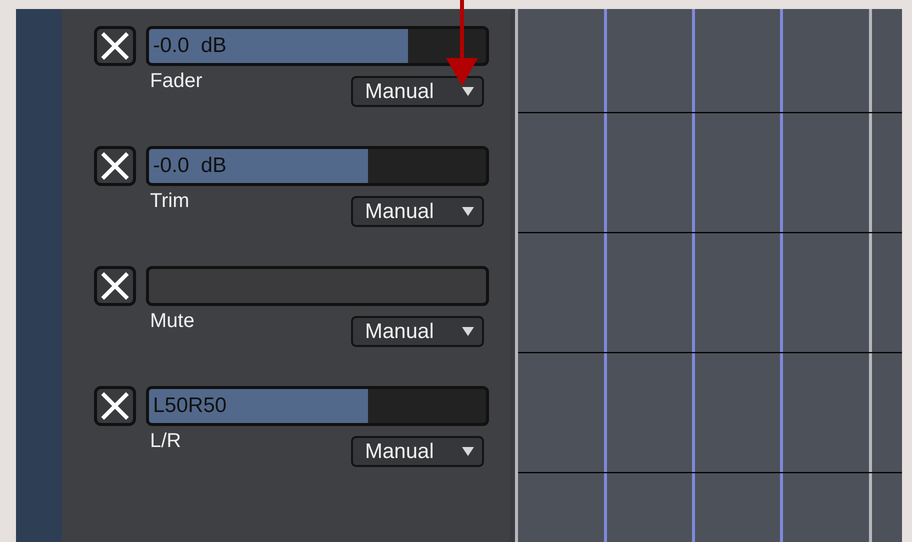 The width and height of the screenshot is (912, 542). I want to click on lane-label: L/R, so click(166, 441).